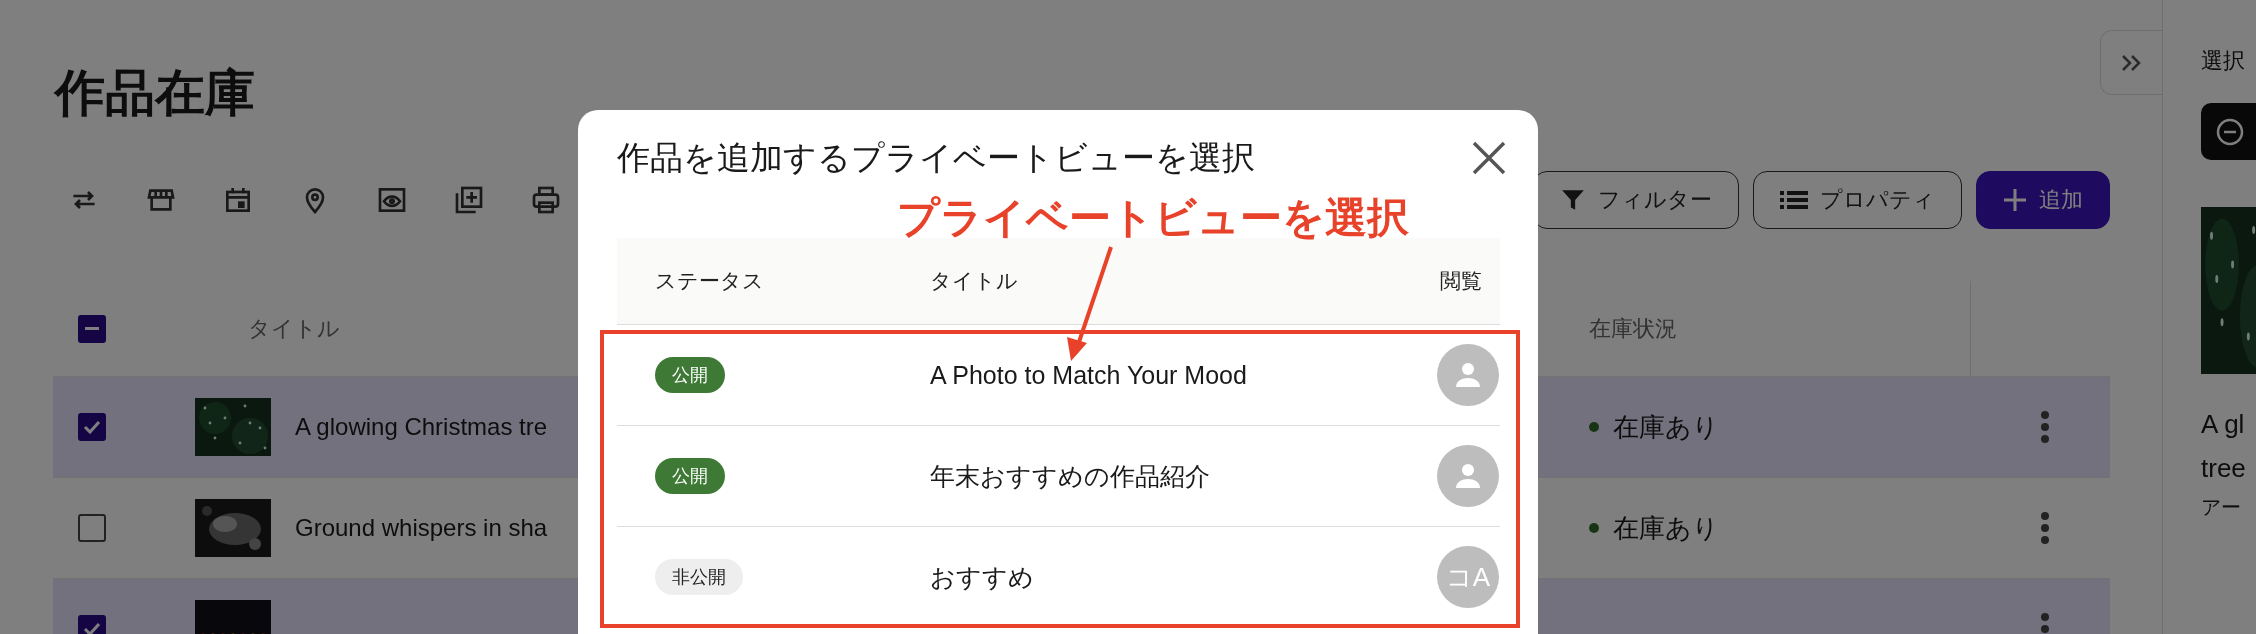 Image resolution: width=2256 pixels, height=634 pixels. I want to click on column-header: 閲覧, so click(1461, 281).